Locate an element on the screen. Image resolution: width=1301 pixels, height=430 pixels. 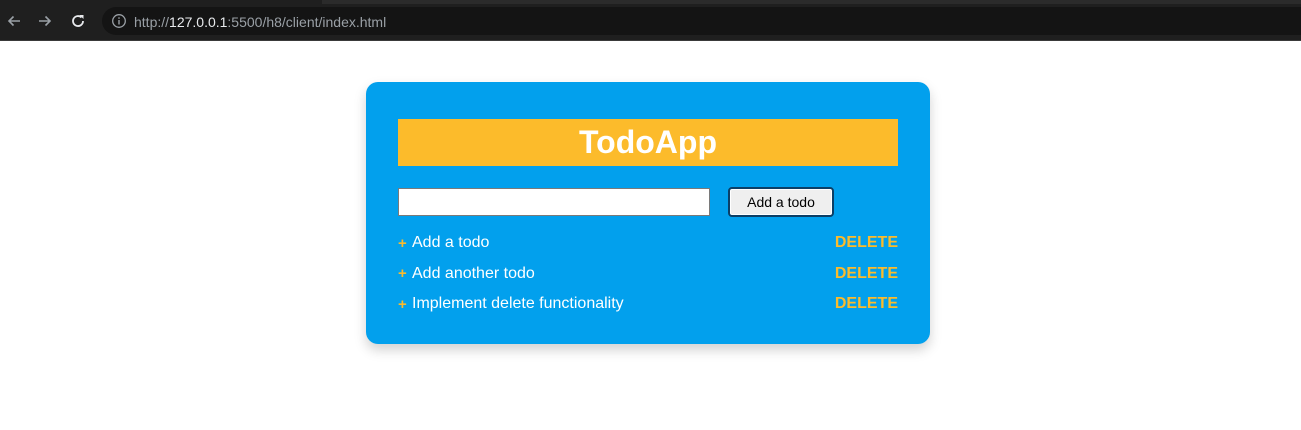
url-scheme: http:// is located at coordinates (152, 22).